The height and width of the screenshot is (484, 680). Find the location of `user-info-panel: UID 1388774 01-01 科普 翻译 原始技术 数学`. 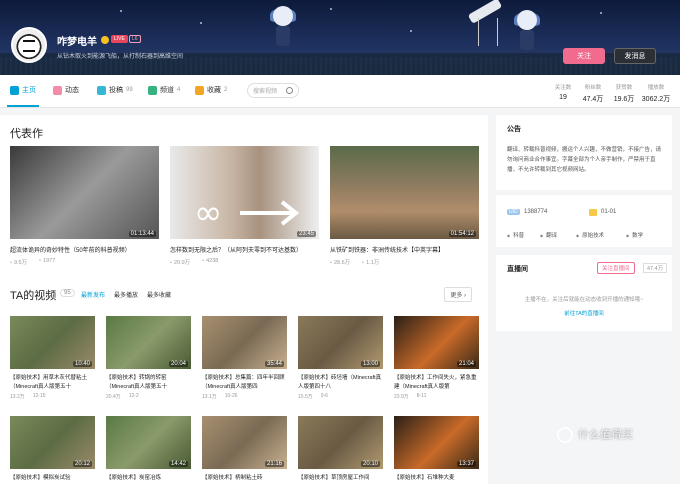

user-info-panel: UID 1388774 01-01 科普 翻译 原始技术 数学 is located at coordinates (584, 221).